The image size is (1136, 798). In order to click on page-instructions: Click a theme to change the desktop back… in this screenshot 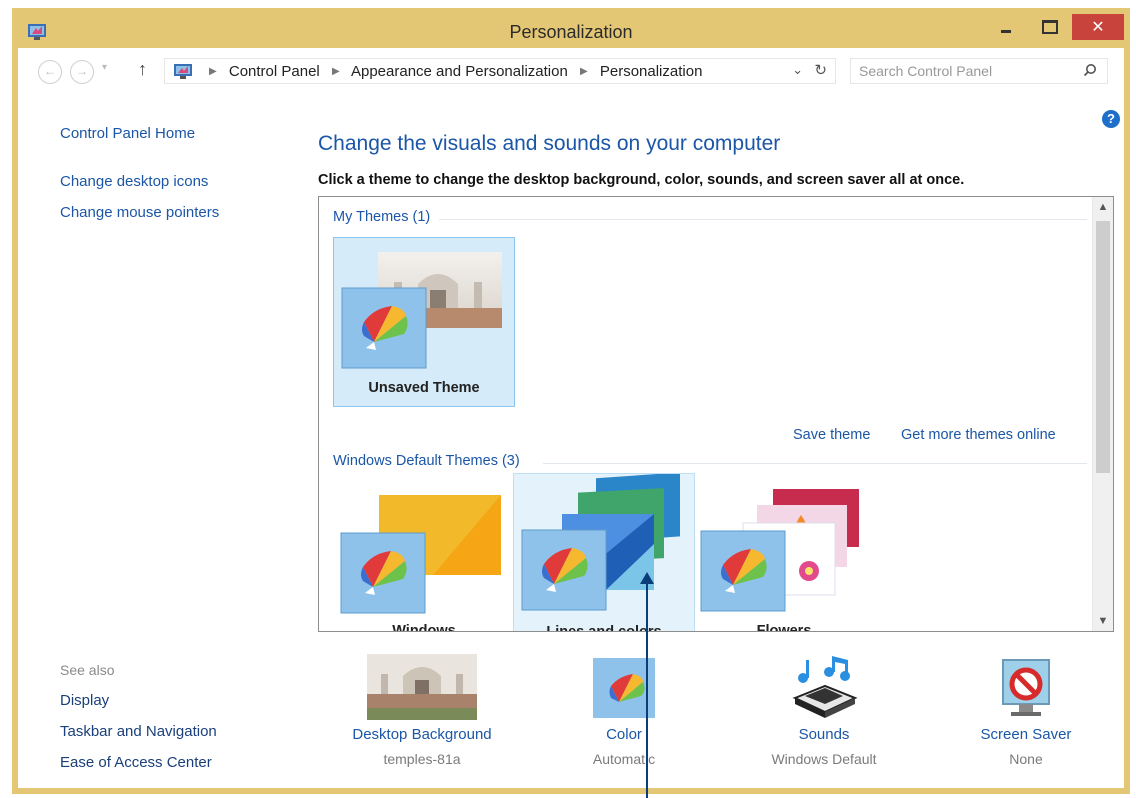, I will do `click(641, 180)`.